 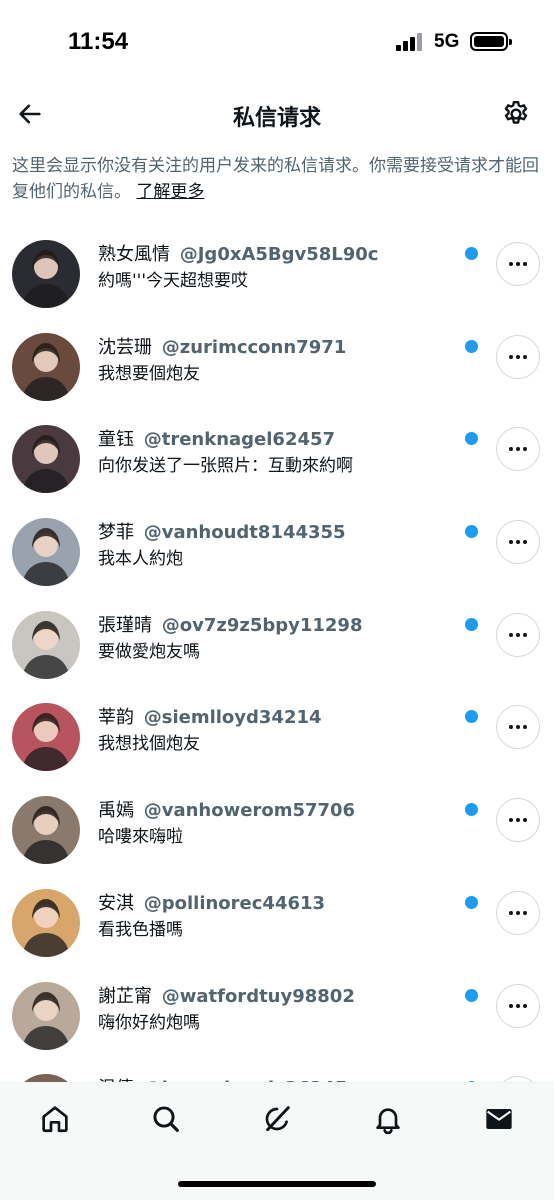 I want to click on request-item: 張瑾晴 @ov7z9z5bpy11298 要做愛炮友嗎, so click(x=277, y=639).